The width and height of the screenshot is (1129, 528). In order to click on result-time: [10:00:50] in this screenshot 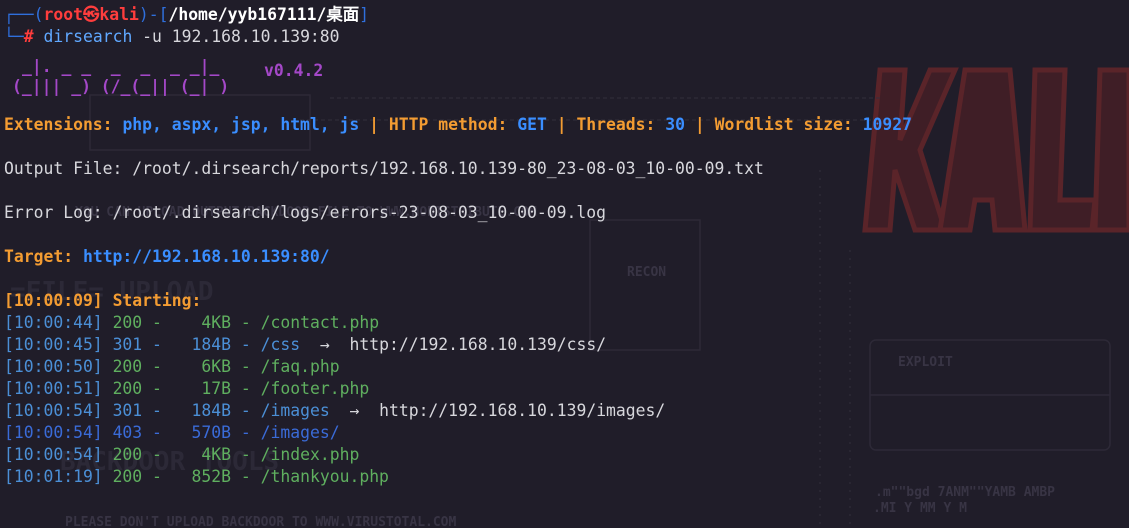, I will do `click(53, 366)`.